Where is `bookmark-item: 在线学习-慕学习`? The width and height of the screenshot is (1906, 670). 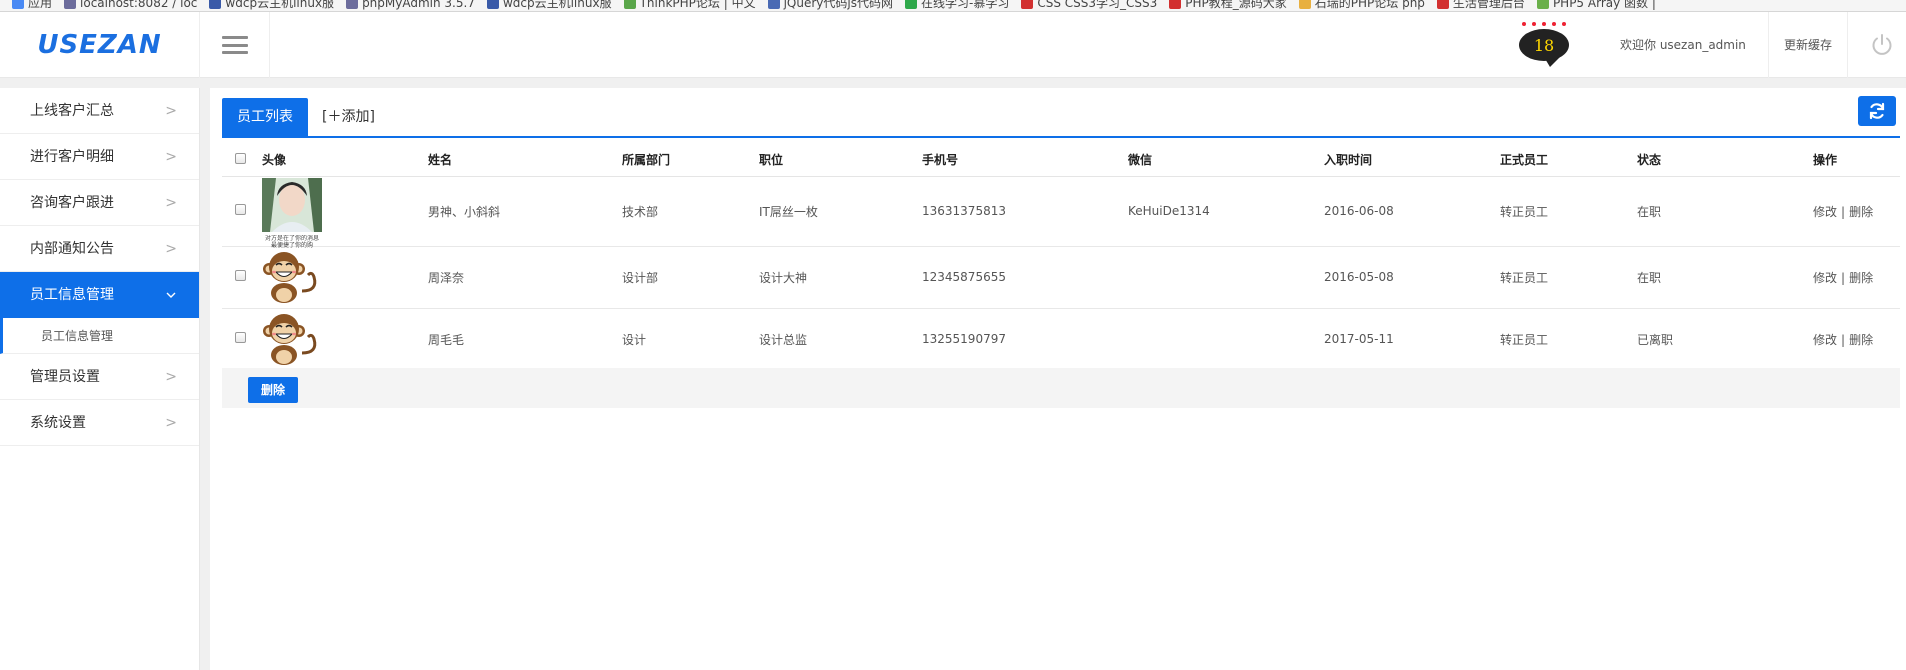
bookmark-item: 在线学习-慕学习 is located at coordinates (957, 5).